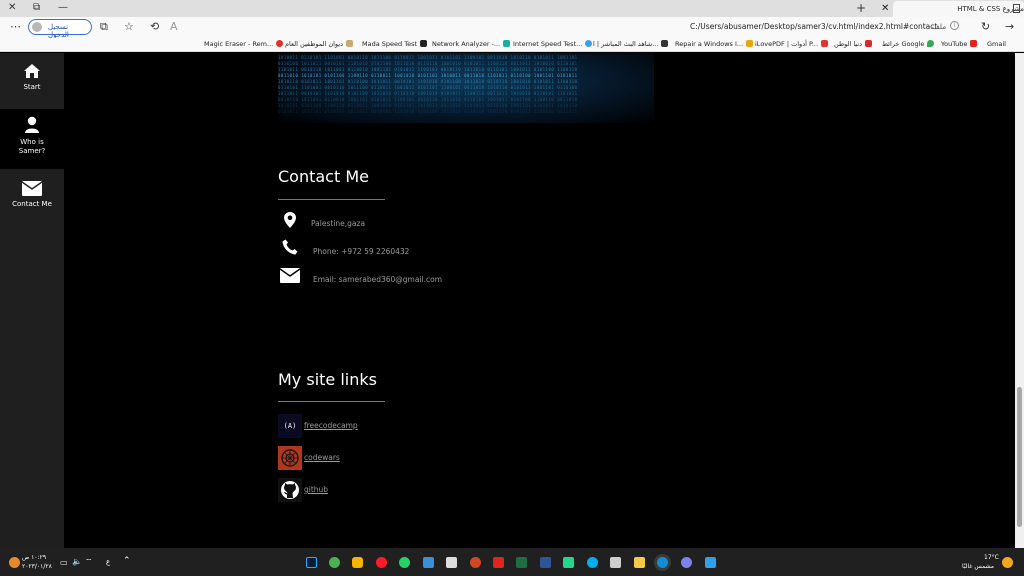 The image size is (1024, 576). I want to click on close-window-icon: ✕, so click(12, 7).